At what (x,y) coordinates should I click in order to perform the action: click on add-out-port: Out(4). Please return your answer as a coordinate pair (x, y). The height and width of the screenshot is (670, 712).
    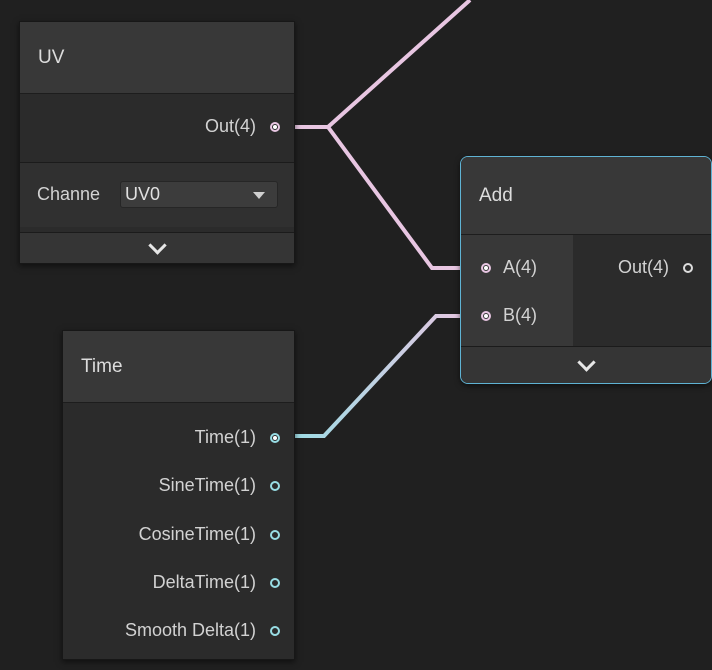
    Looking at the image, I should click on (664, 267).